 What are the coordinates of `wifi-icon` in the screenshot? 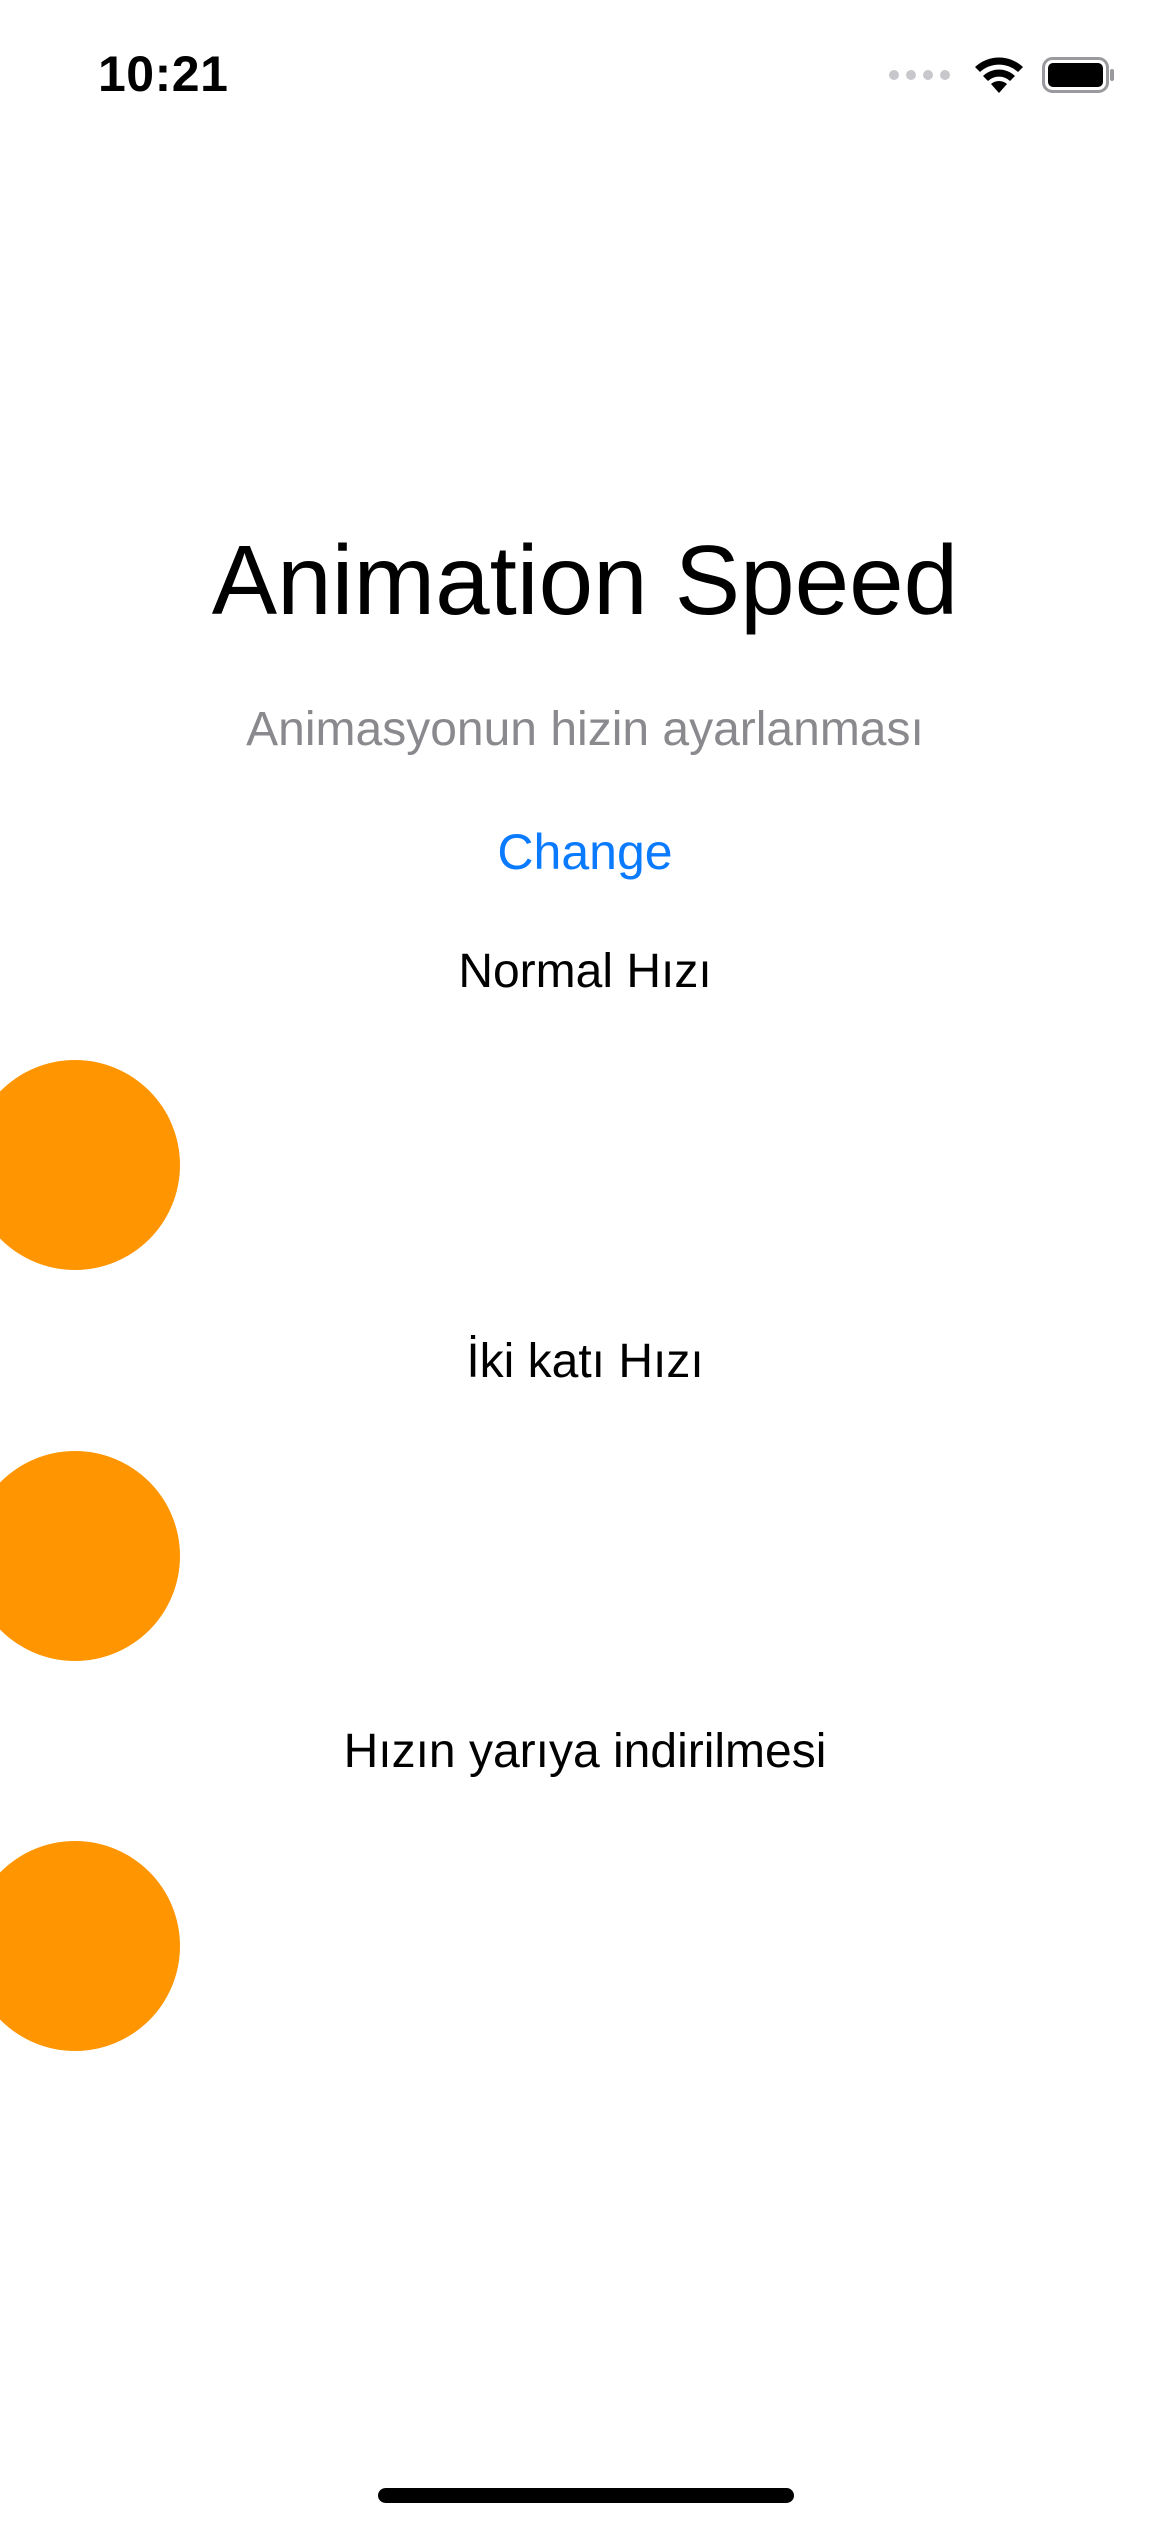 It's located at (999, 75).